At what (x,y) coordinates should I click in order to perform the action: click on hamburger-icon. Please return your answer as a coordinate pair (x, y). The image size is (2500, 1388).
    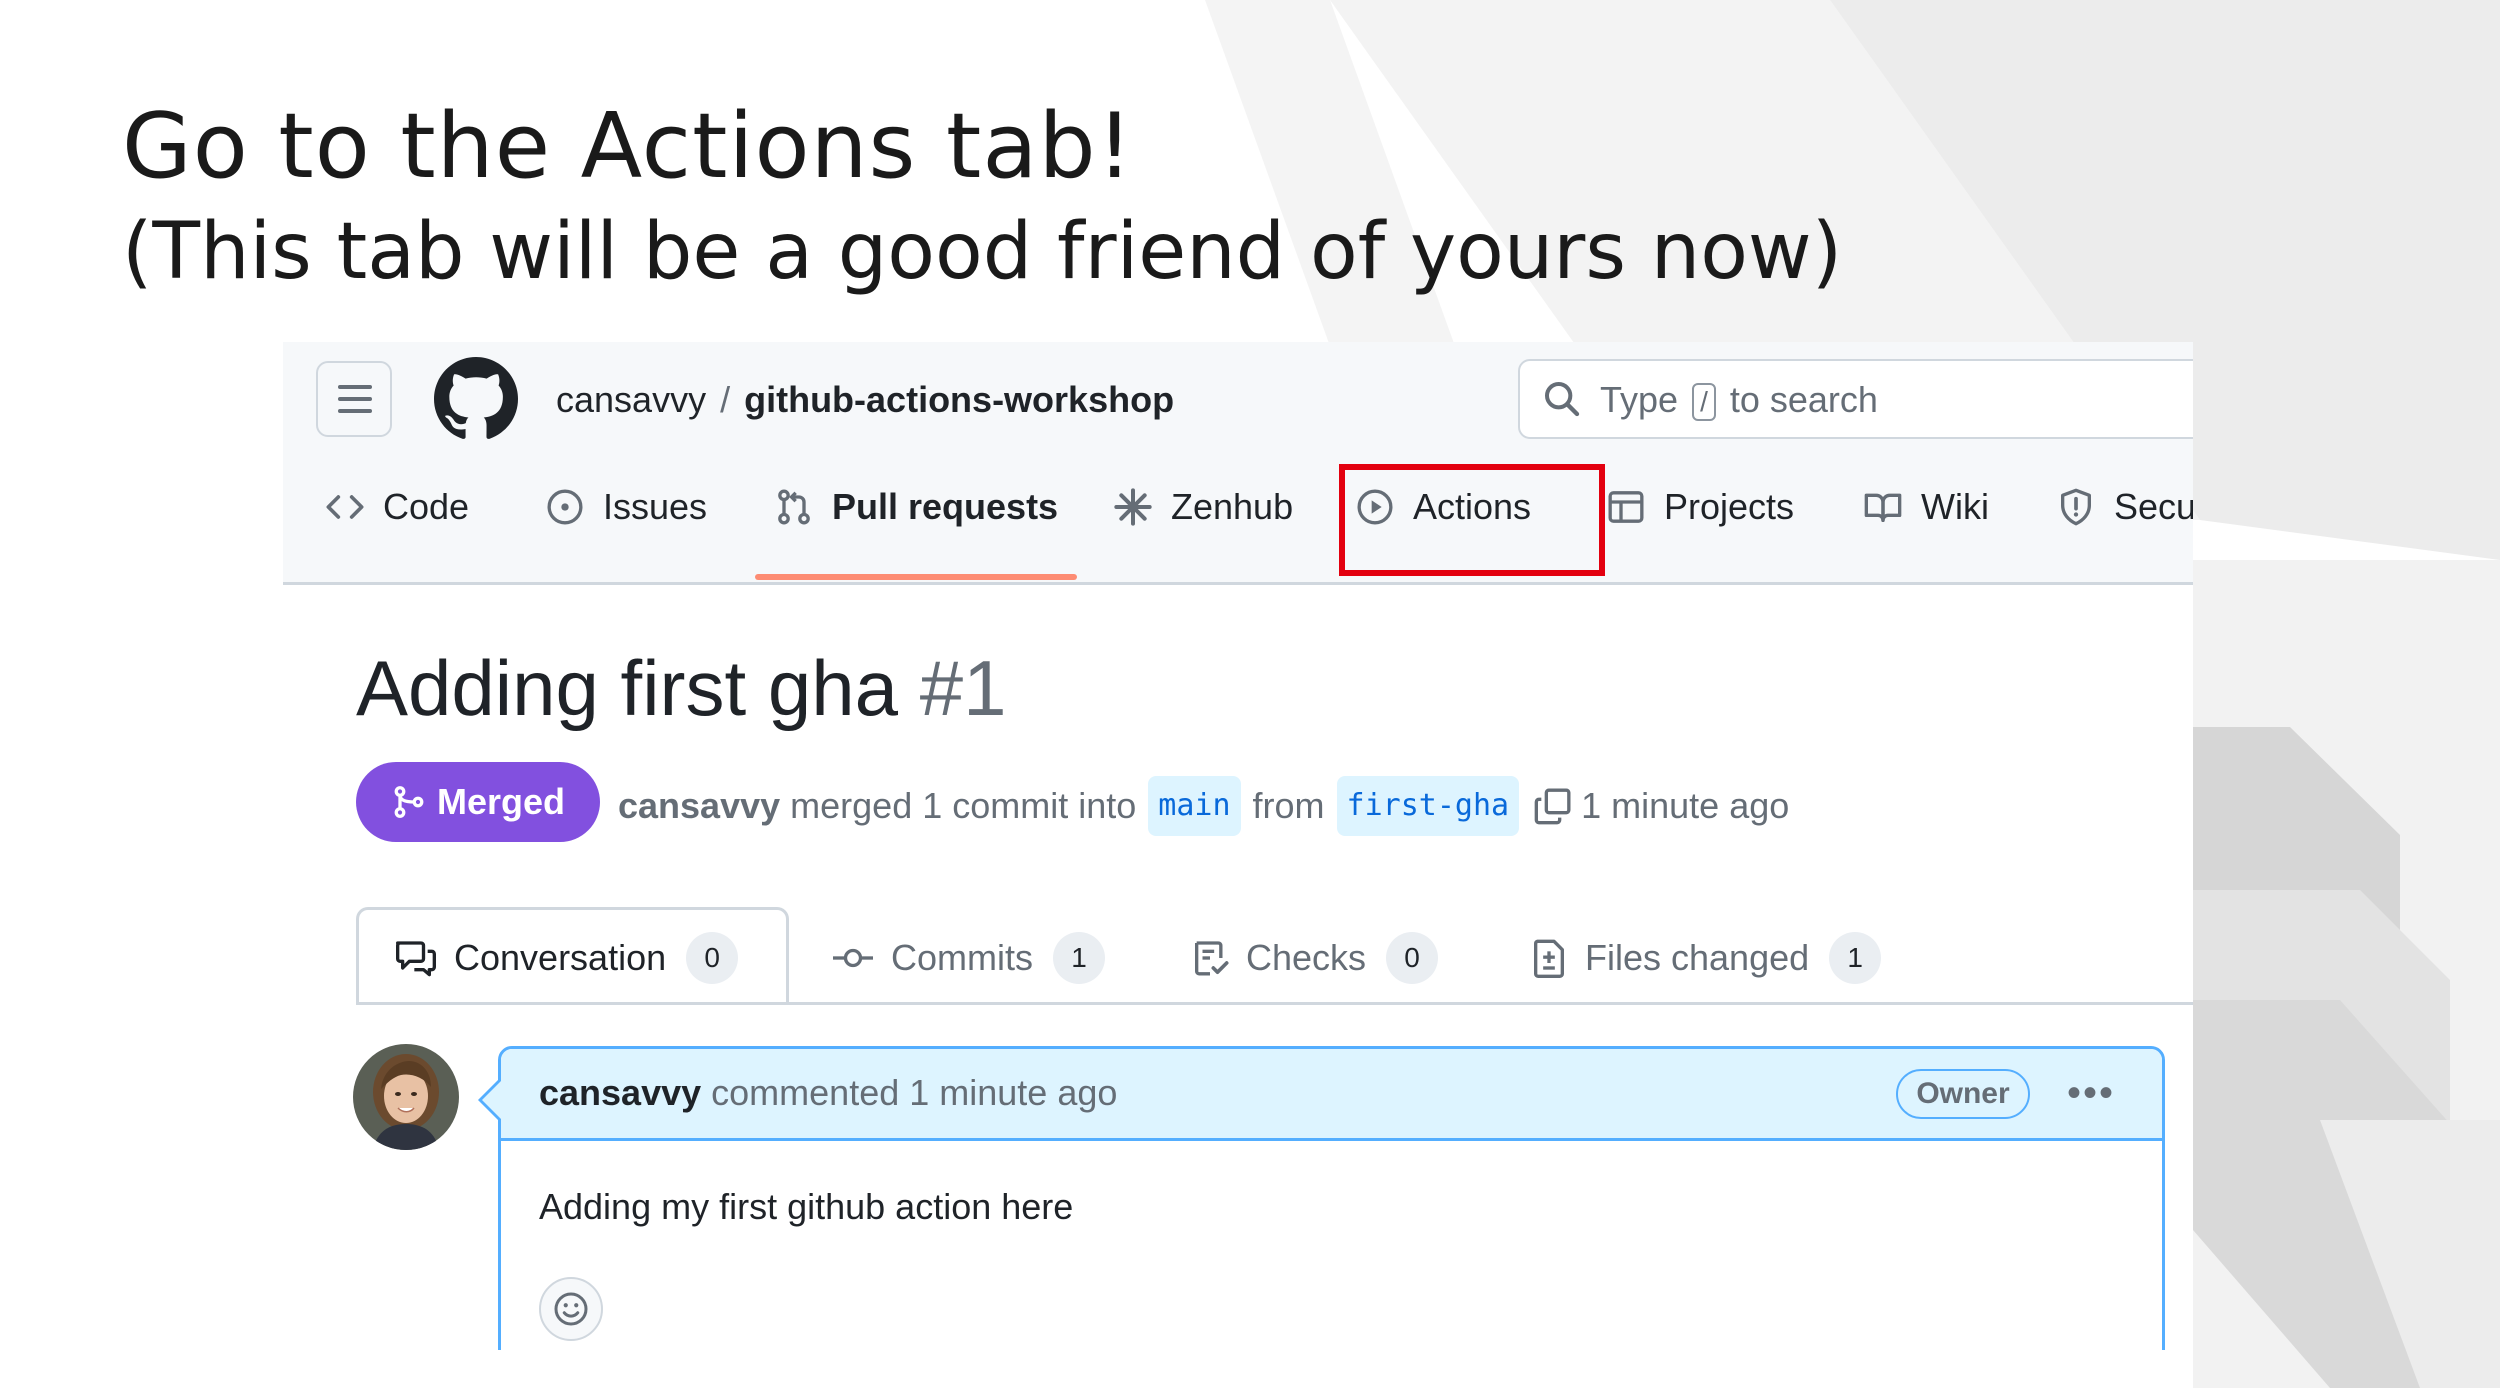
    Looking at the image, I should click on (355, 399).